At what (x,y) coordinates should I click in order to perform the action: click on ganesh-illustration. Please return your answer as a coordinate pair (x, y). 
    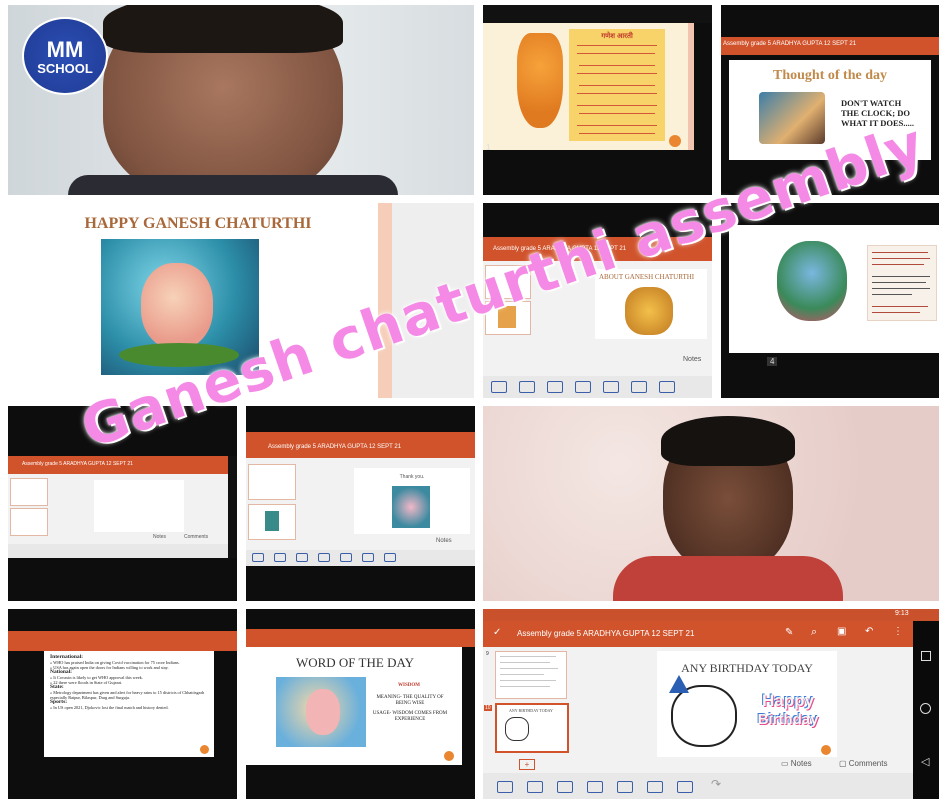
    Looking at the image, I should click on (540, 80).